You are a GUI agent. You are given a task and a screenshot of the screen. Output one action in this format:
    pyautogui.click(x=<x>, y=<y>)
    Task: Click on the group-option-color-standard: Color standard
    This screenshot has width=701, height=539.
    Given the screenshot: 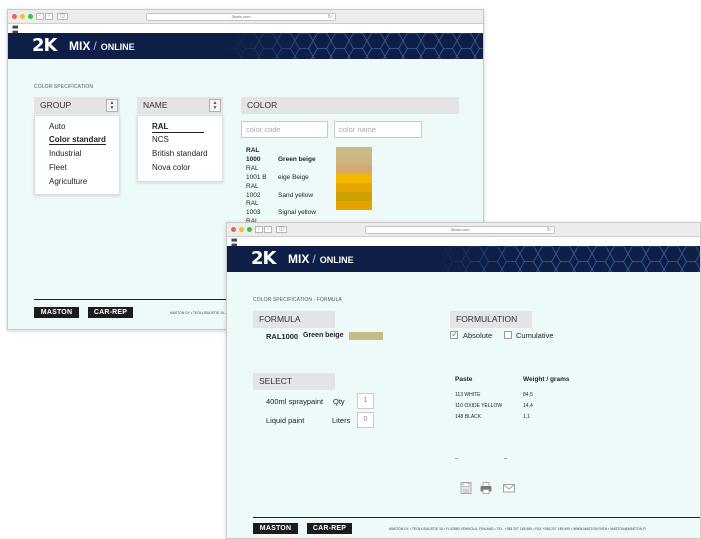 What is the action you would take?
    pyautogui.click(x=77, y=140)
    